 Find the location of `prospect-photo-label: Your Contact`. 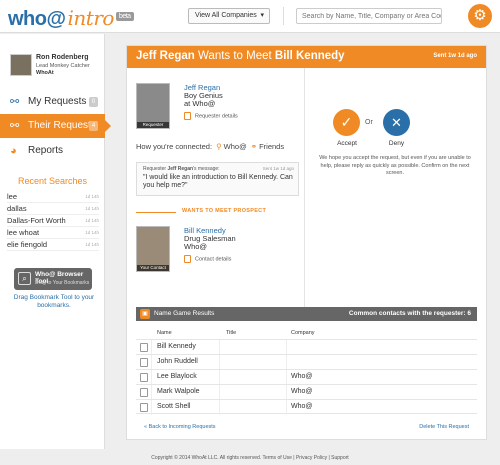

prospect-photo-label: Your Contact is located at coordinates (153, 268).